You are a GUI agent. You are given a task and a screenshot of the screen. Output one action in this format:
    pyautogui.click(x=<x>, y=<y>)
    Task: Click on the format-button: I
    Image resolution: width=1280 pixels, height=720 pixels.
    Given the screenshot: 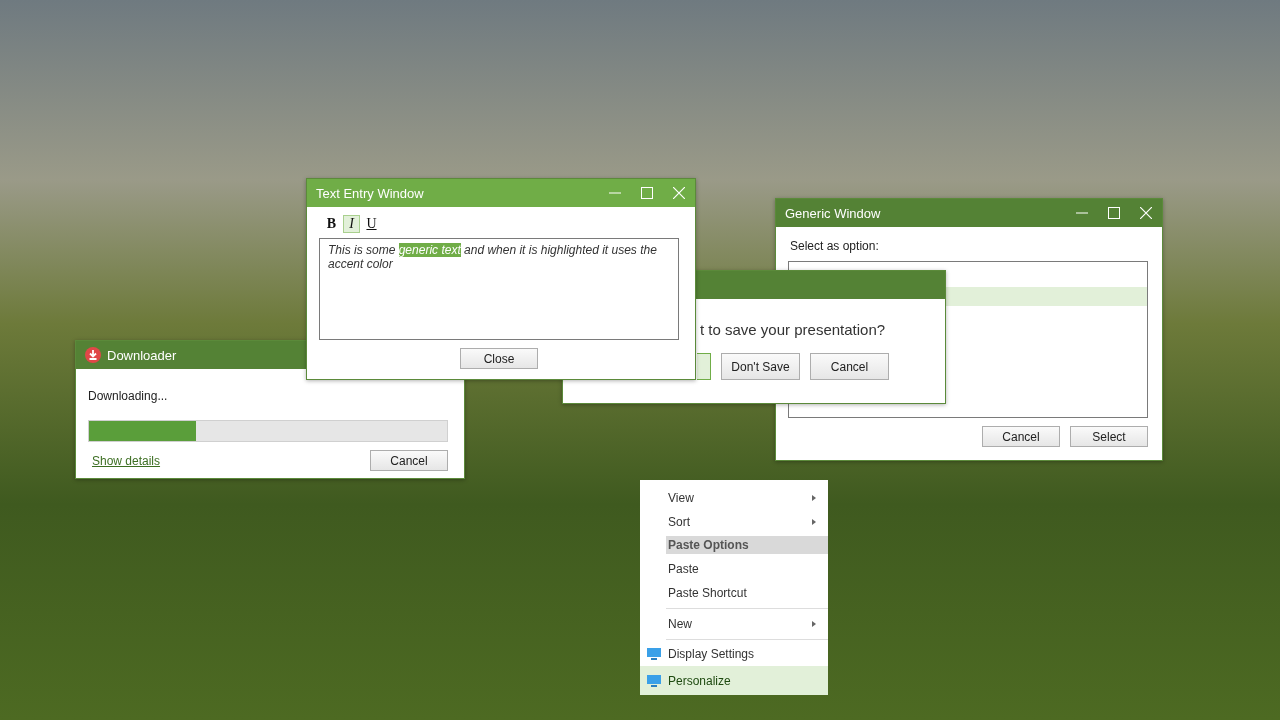 What is the action you would take?
    pyautogui.click(x=351, y=224)
    